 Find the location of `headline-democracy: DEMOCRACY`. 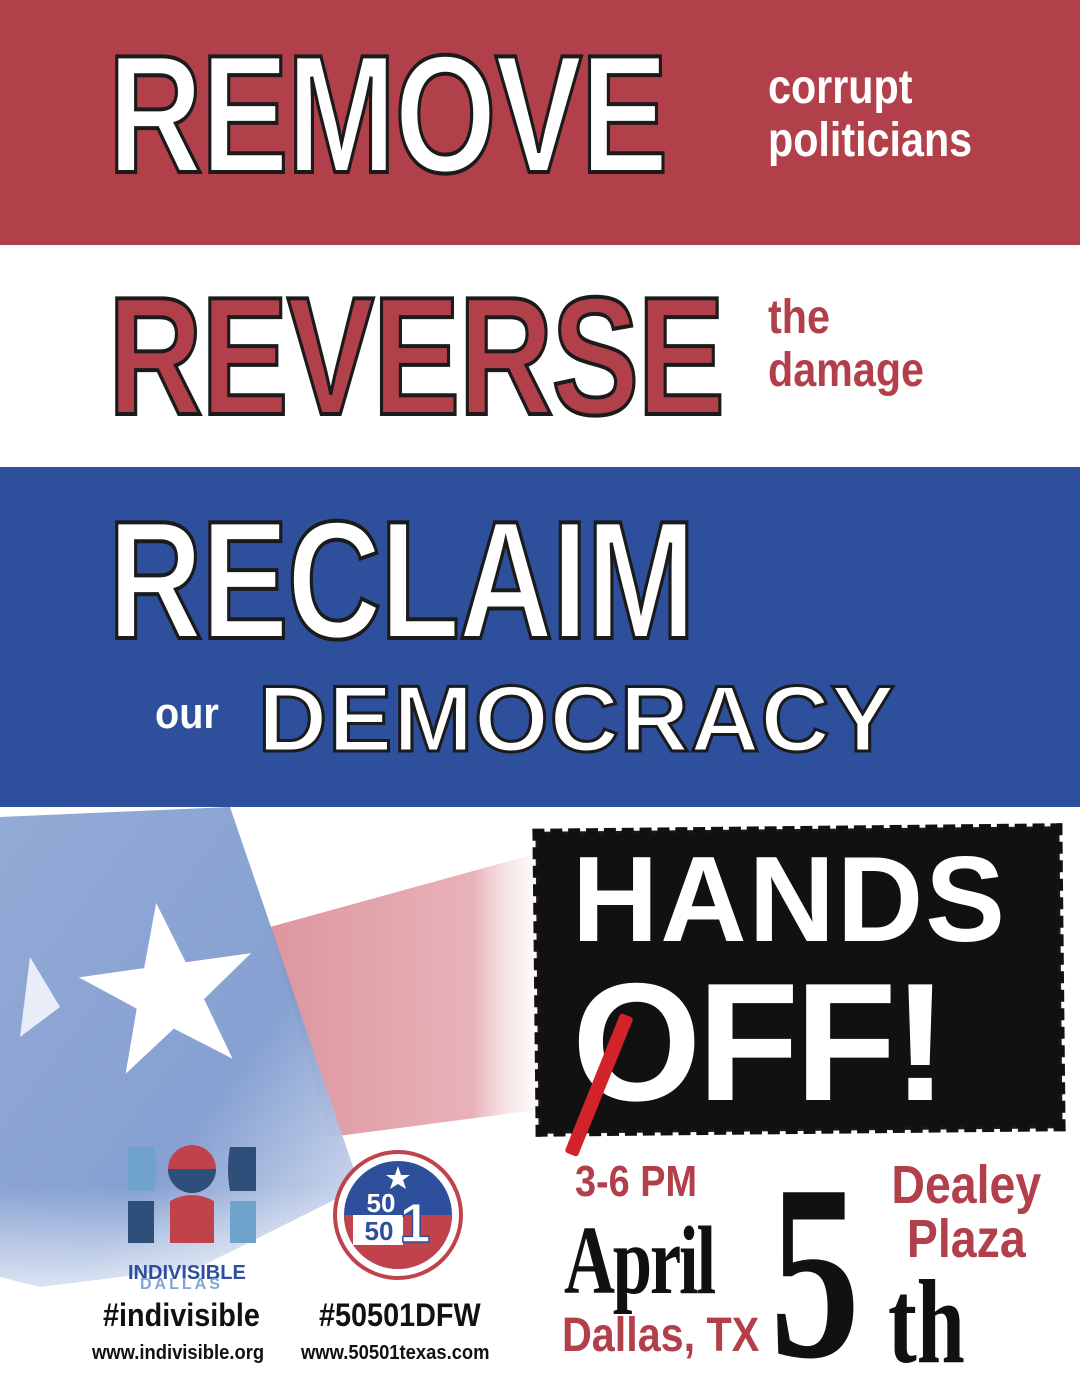

headline-democracy: DEMOCRACY is located at coordinates (576, 718).